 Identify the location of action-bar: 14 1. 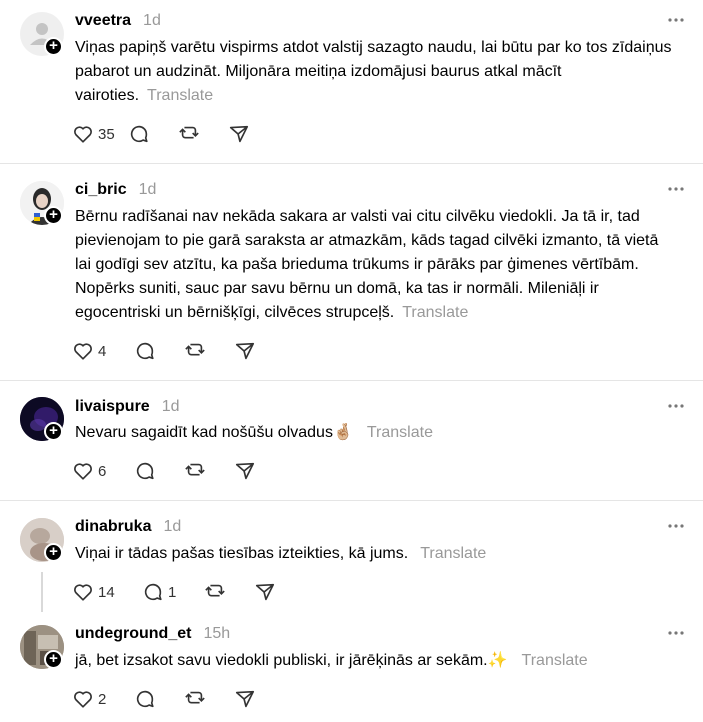
(183, 592).